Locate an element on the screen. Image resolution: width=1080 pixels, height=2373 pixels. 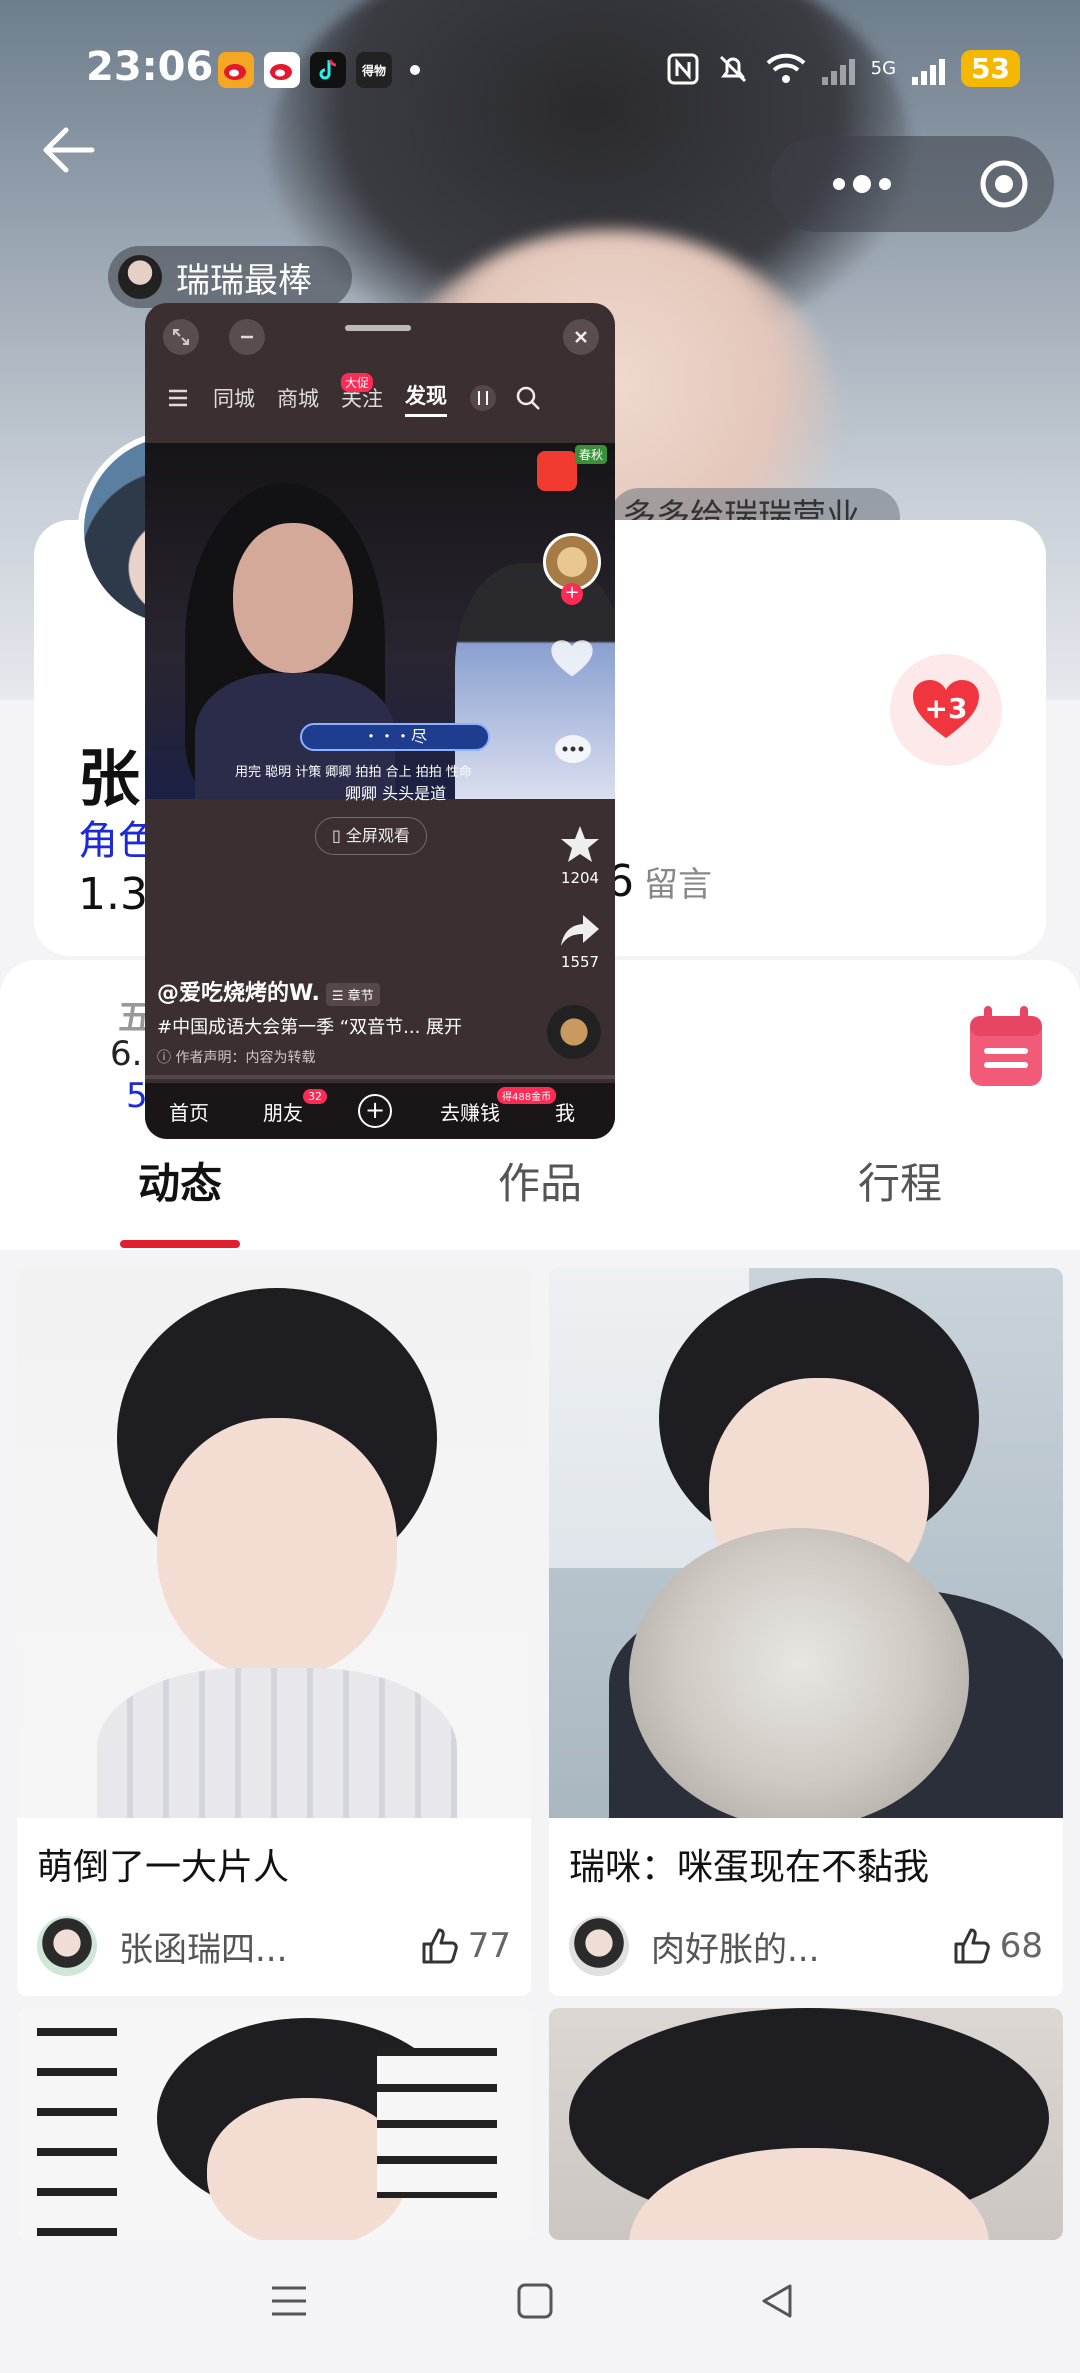
shirt-shape is located at coordinates (277, 1743).